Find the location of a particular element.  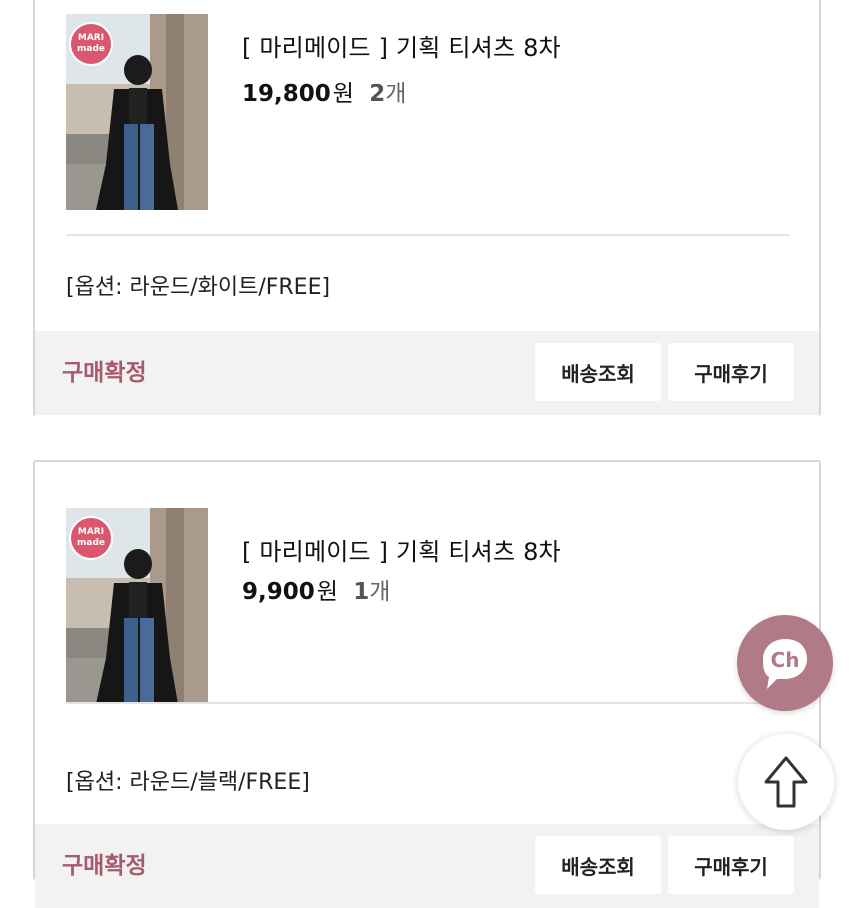

option-text: [옵션: 라운드/화이트/FREE] is located at coordinates (198, 287).